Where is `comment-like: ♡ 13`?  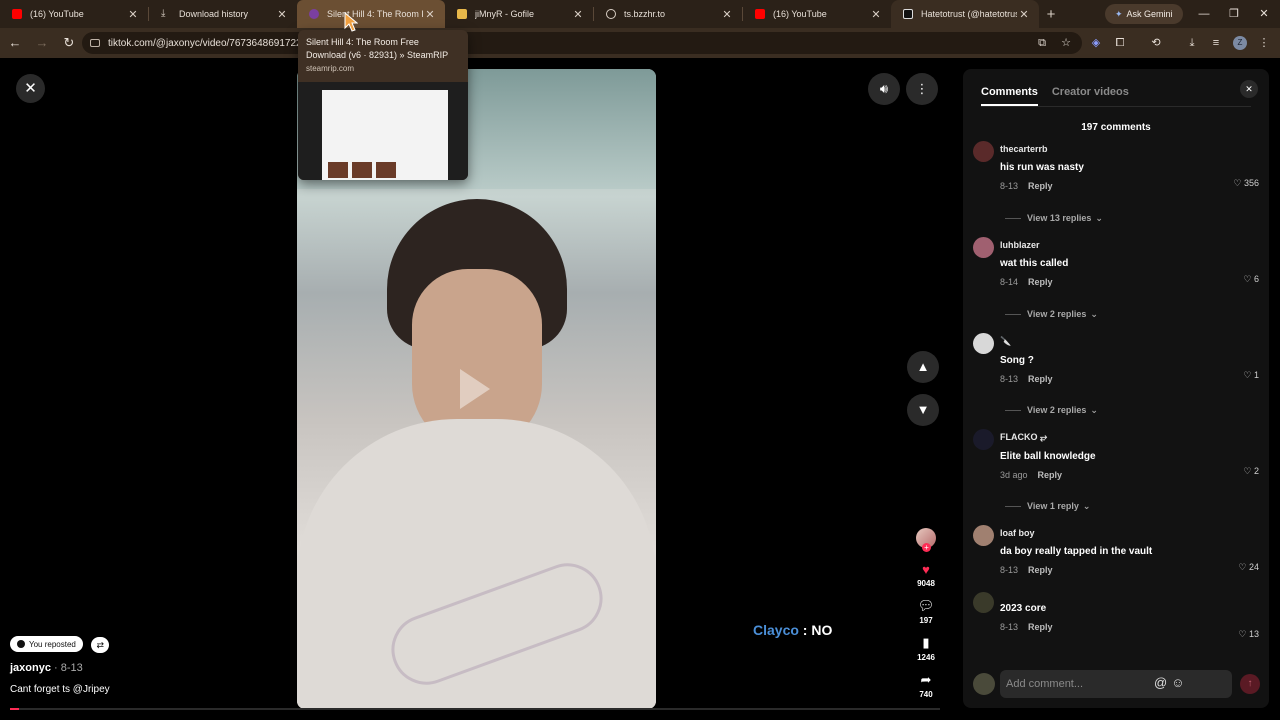
comment-like: ♡ 13 is located at coordinates (1248, 634).